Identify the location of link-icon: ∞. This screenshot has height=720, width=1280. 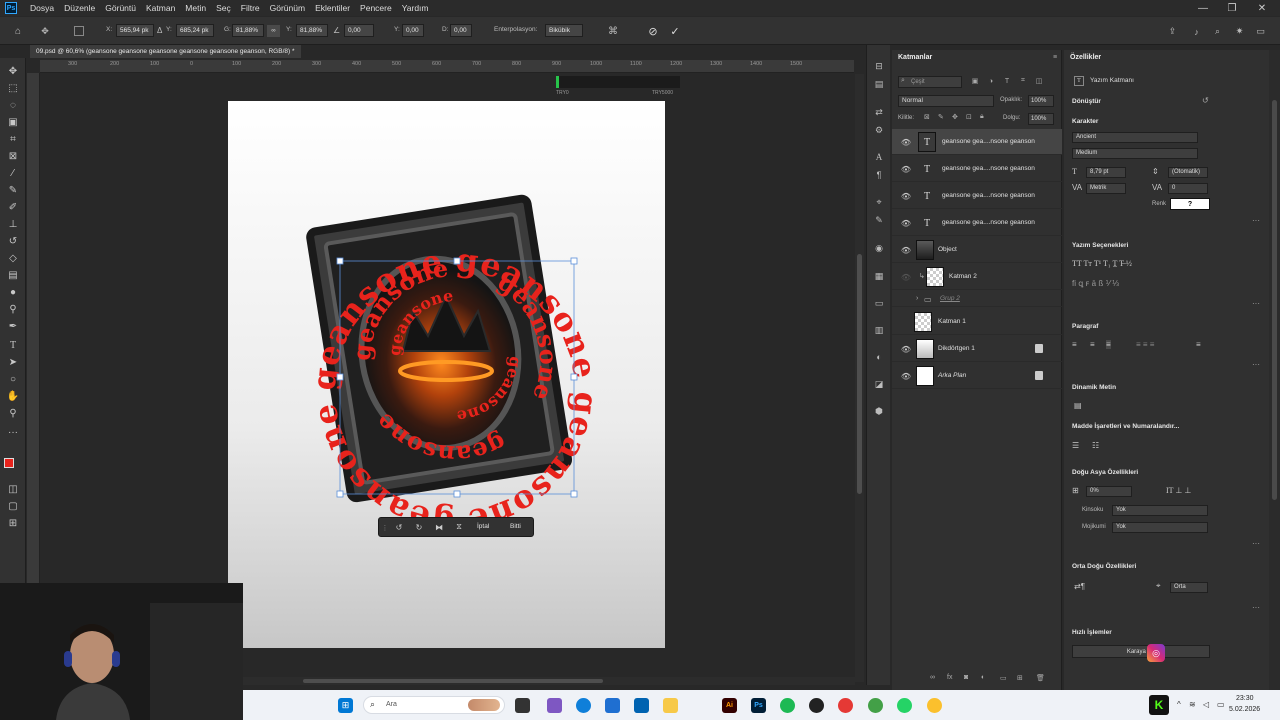
(273, 31).